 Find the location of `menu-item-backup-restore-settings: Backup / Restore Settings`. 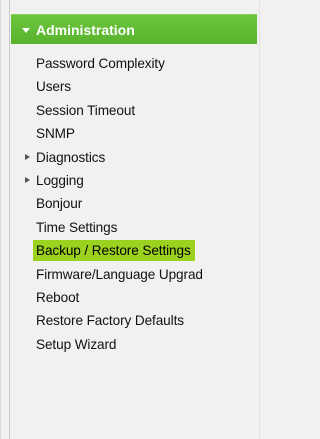

menu-item-backup-restore-settings: Backup / Restore Settings is located at coordinates (134, 250).